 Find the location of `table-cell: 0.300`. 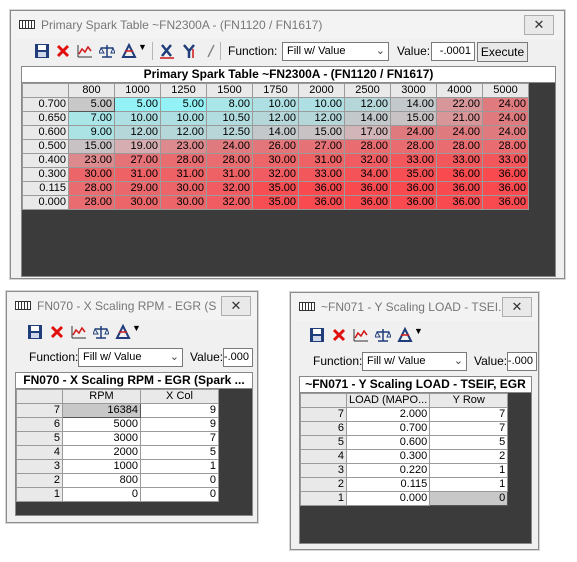

table-cell: 0.300 is located at coordinates (388, 456).